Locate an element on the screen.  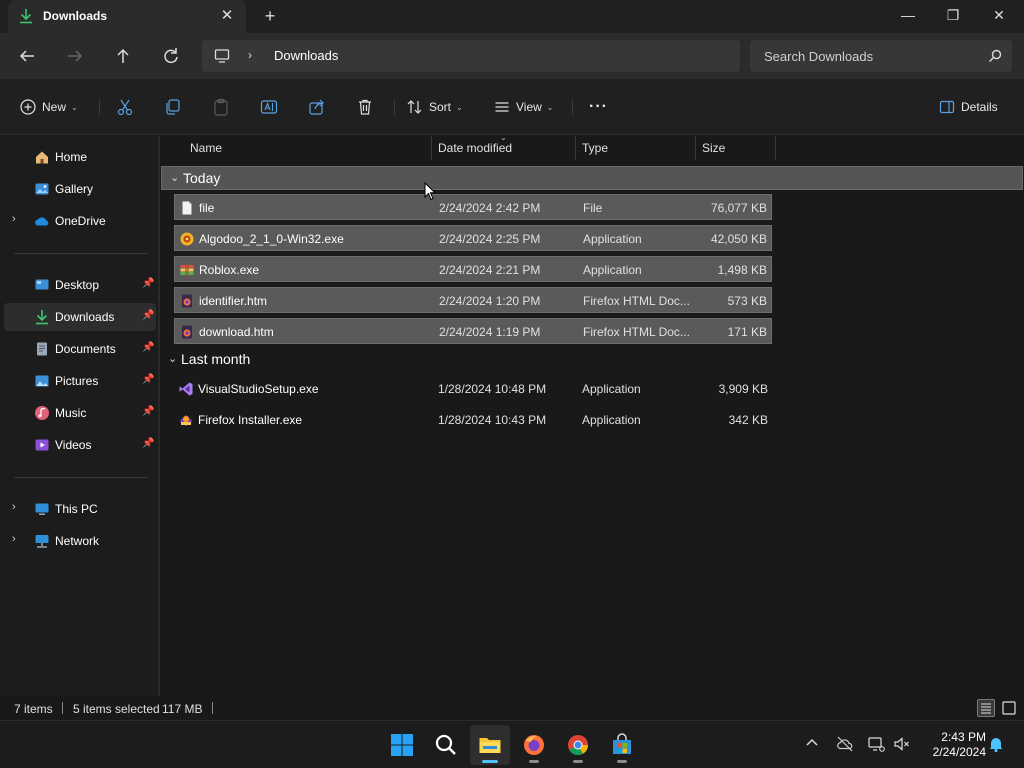
sidebar-item-documents: Documents 📌 is located at coordinates (80, 349).